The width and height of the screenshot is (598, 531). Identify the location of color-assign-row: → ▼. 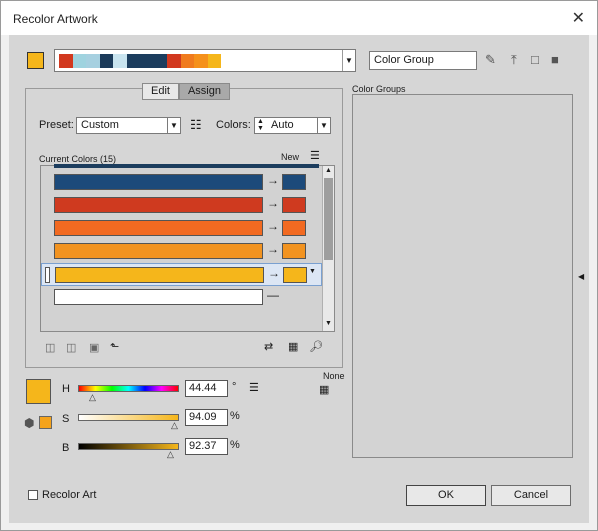
(181, 274).